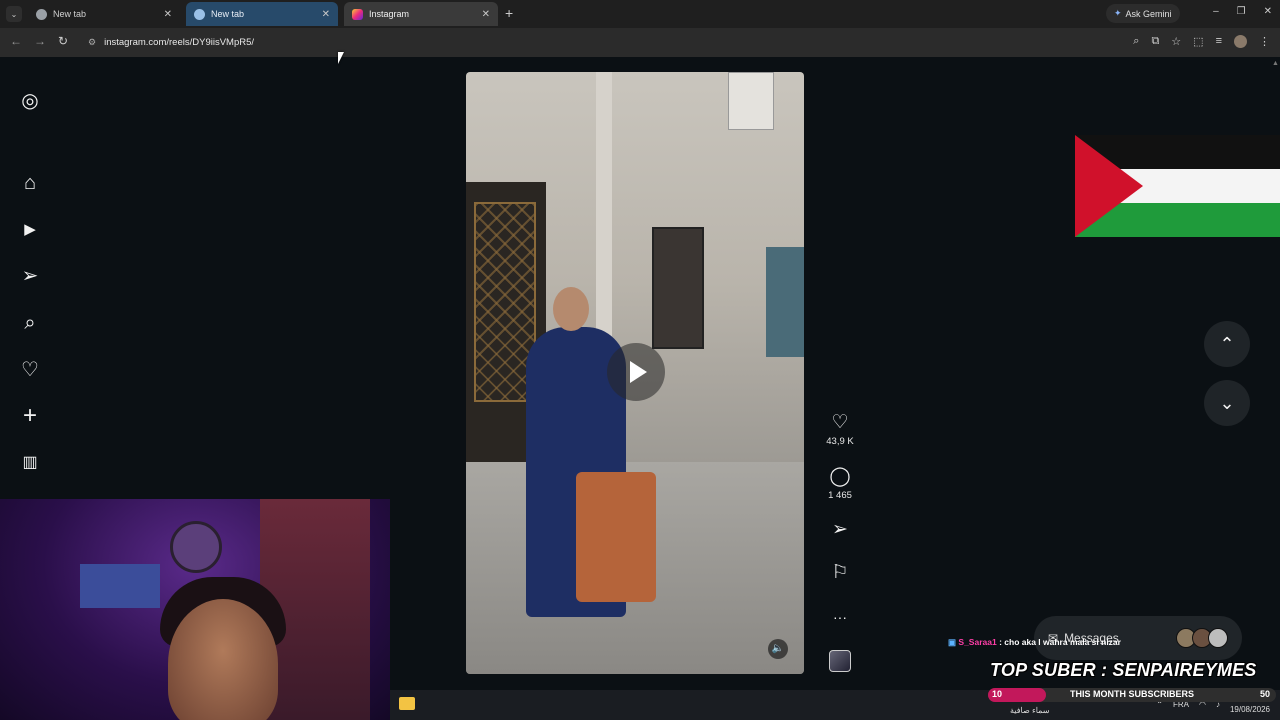 This screenshot has width=1280, height=720. What do you see at coordinates (1216, 11) in the screenshot?
I see `minimize-button: –` at bounding box center [1216, 11].